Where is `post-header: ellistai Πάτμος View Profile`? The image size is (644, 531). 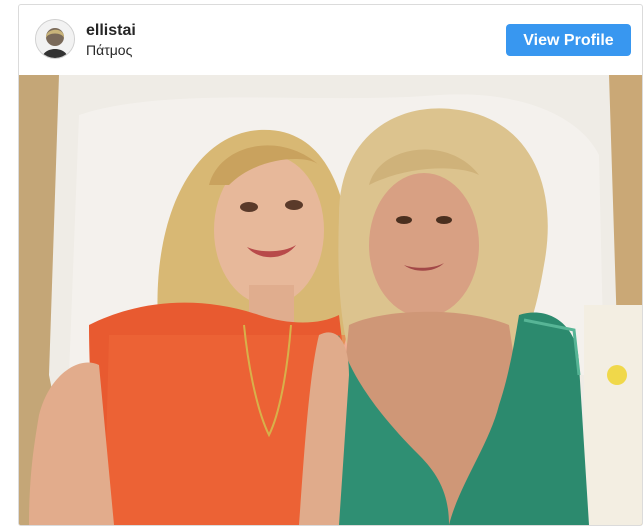
post-header: ellistai Πάτμος View Profile is located at coordinates (330, 40).